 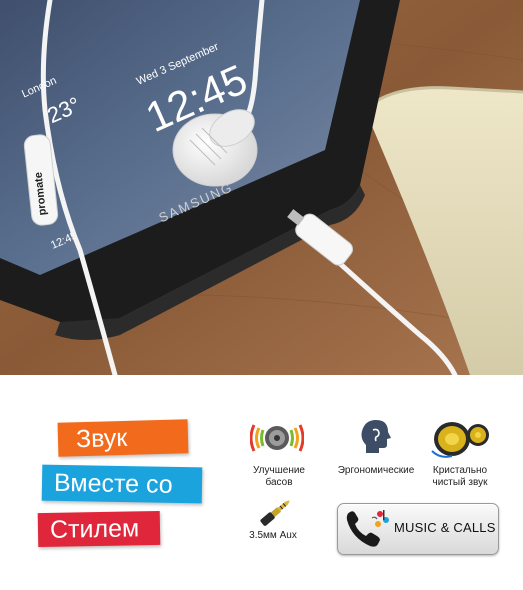 I want to click on phone-music-icon, so click(x=367, y=528).